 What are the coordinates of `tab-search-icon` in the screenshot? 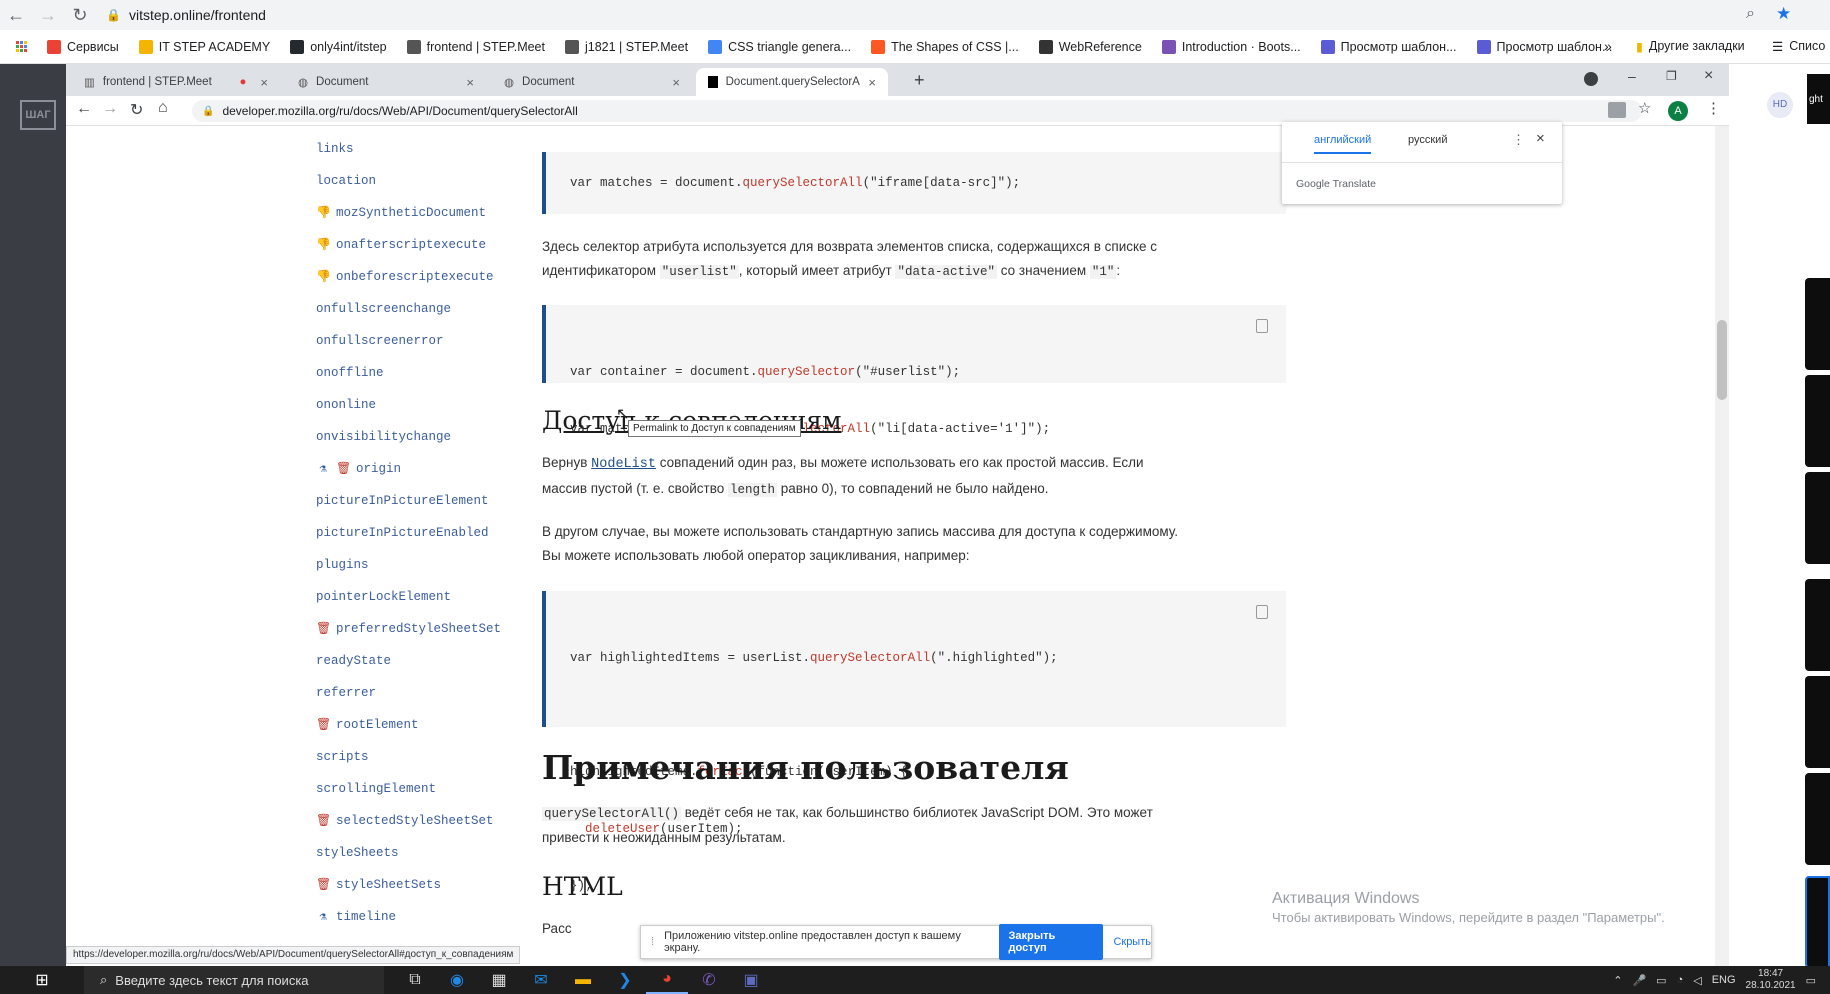 It's located at (1591, 79).